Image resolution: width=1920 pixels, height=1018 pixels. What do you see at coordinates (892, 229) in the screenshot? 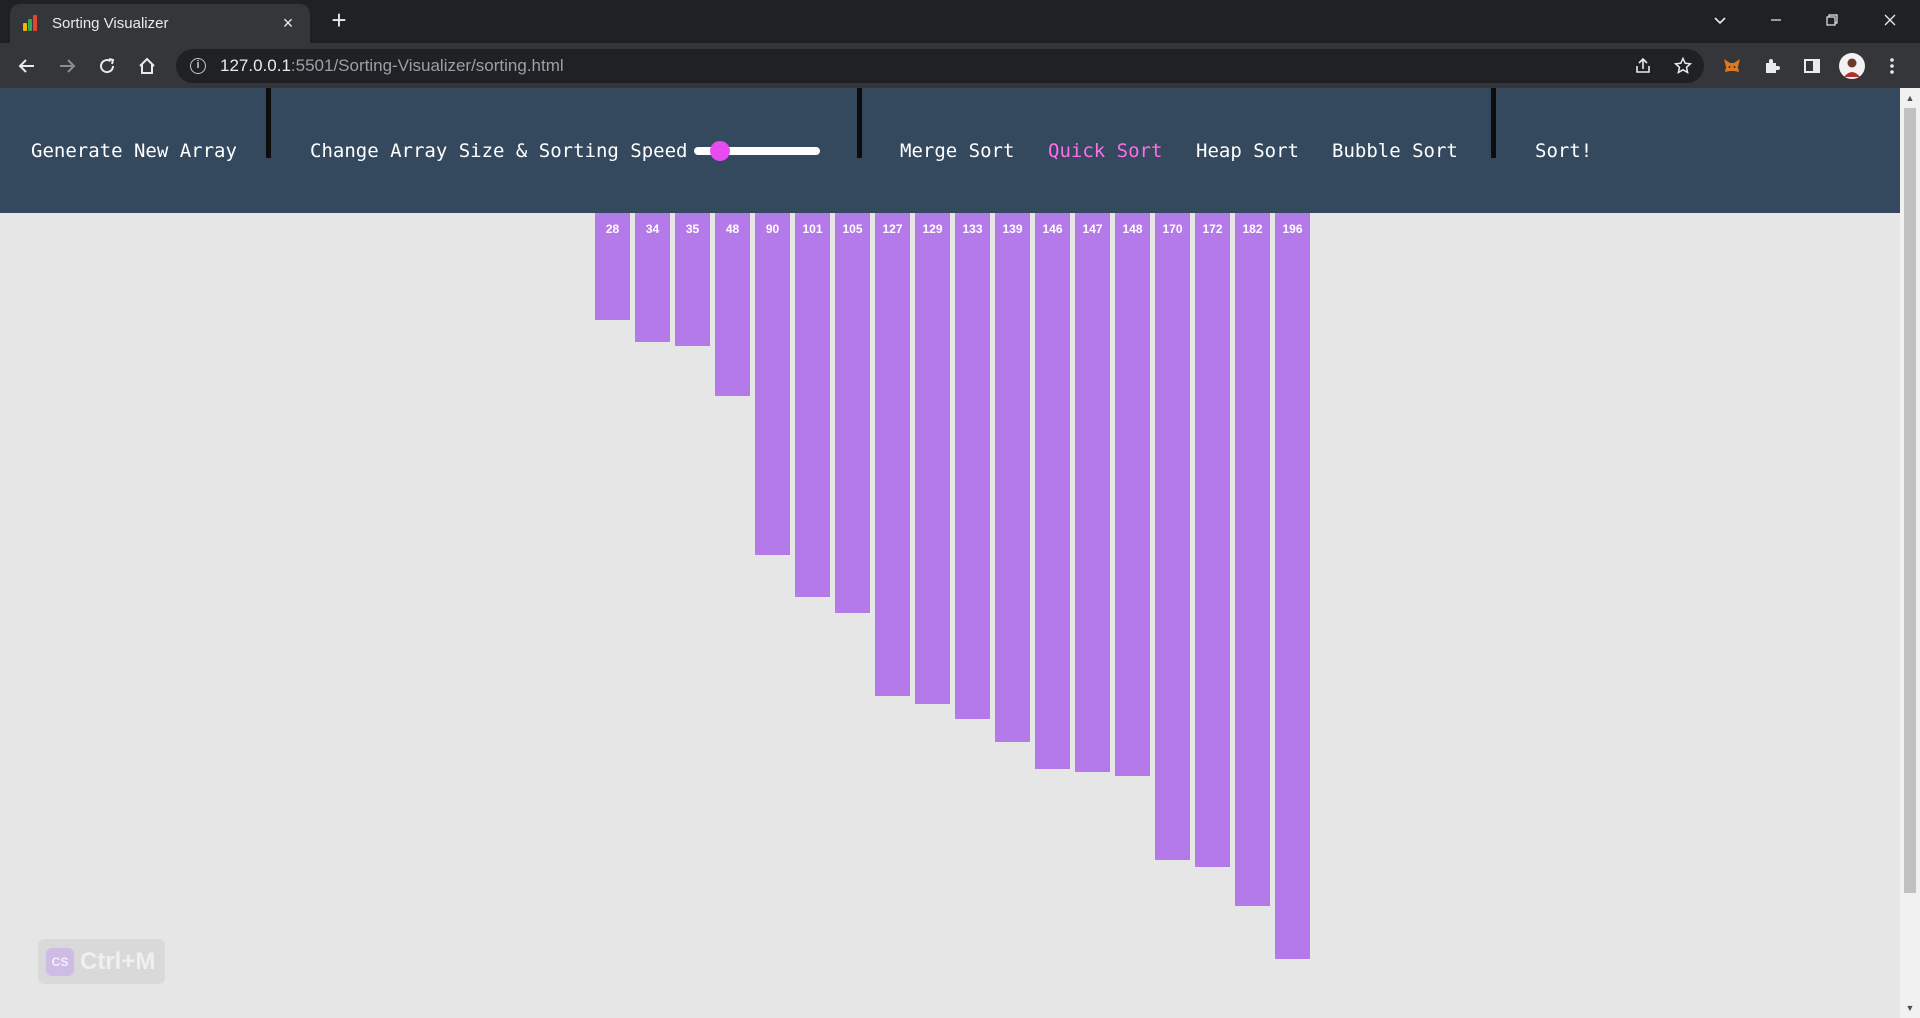
I see `array-bar-value: 127` at bounding box center [892, 229].